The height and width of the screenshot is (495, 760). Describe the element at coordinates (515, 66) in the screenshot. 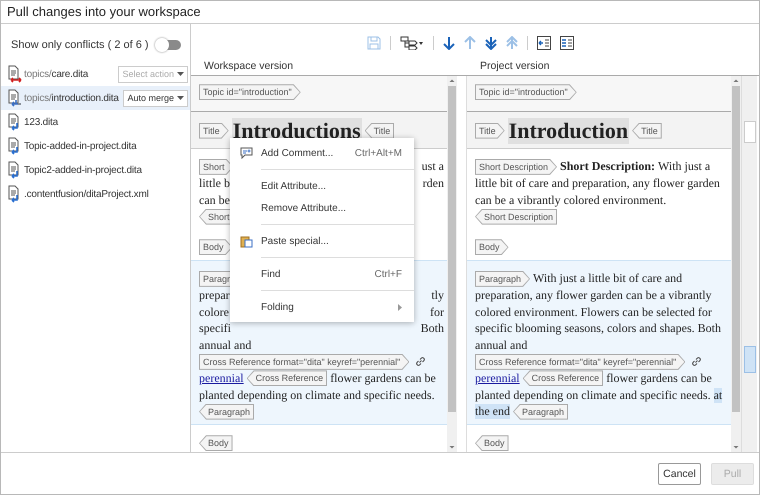

I see `pane-heading: Project version` at that location.